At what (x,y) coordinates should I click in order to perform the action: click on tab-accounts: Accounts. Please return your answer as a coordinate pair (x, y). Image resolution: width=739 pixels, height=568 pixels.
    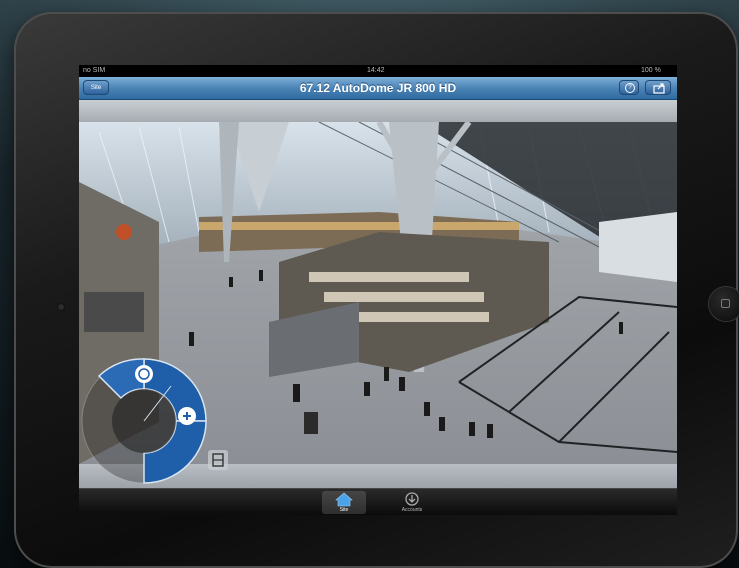
    Looking at the image, I should click on (412, 502).